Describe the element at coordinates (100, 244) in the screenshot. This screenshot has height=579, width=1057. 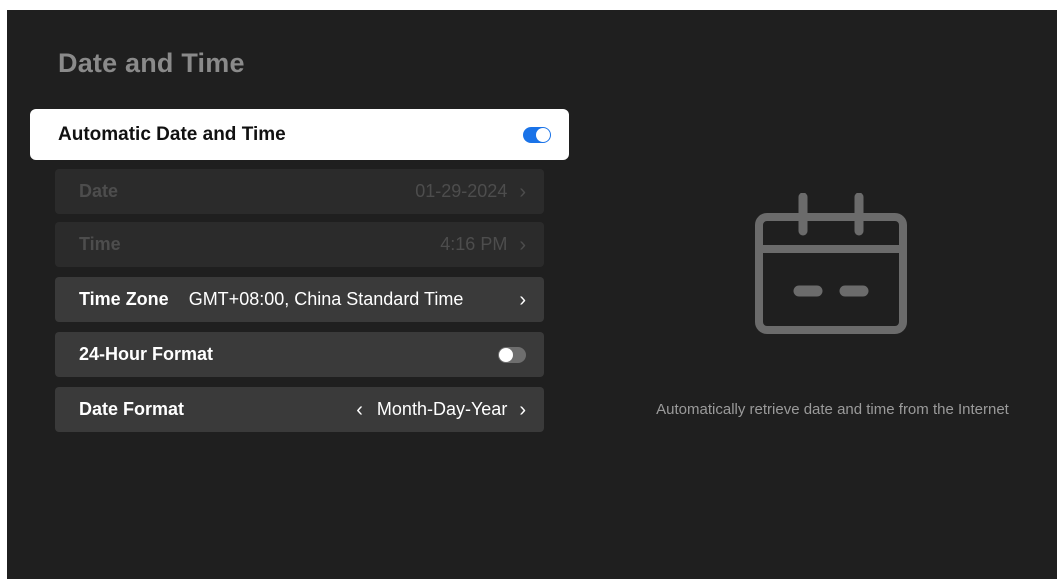
I see `time-label: Time` at that location.